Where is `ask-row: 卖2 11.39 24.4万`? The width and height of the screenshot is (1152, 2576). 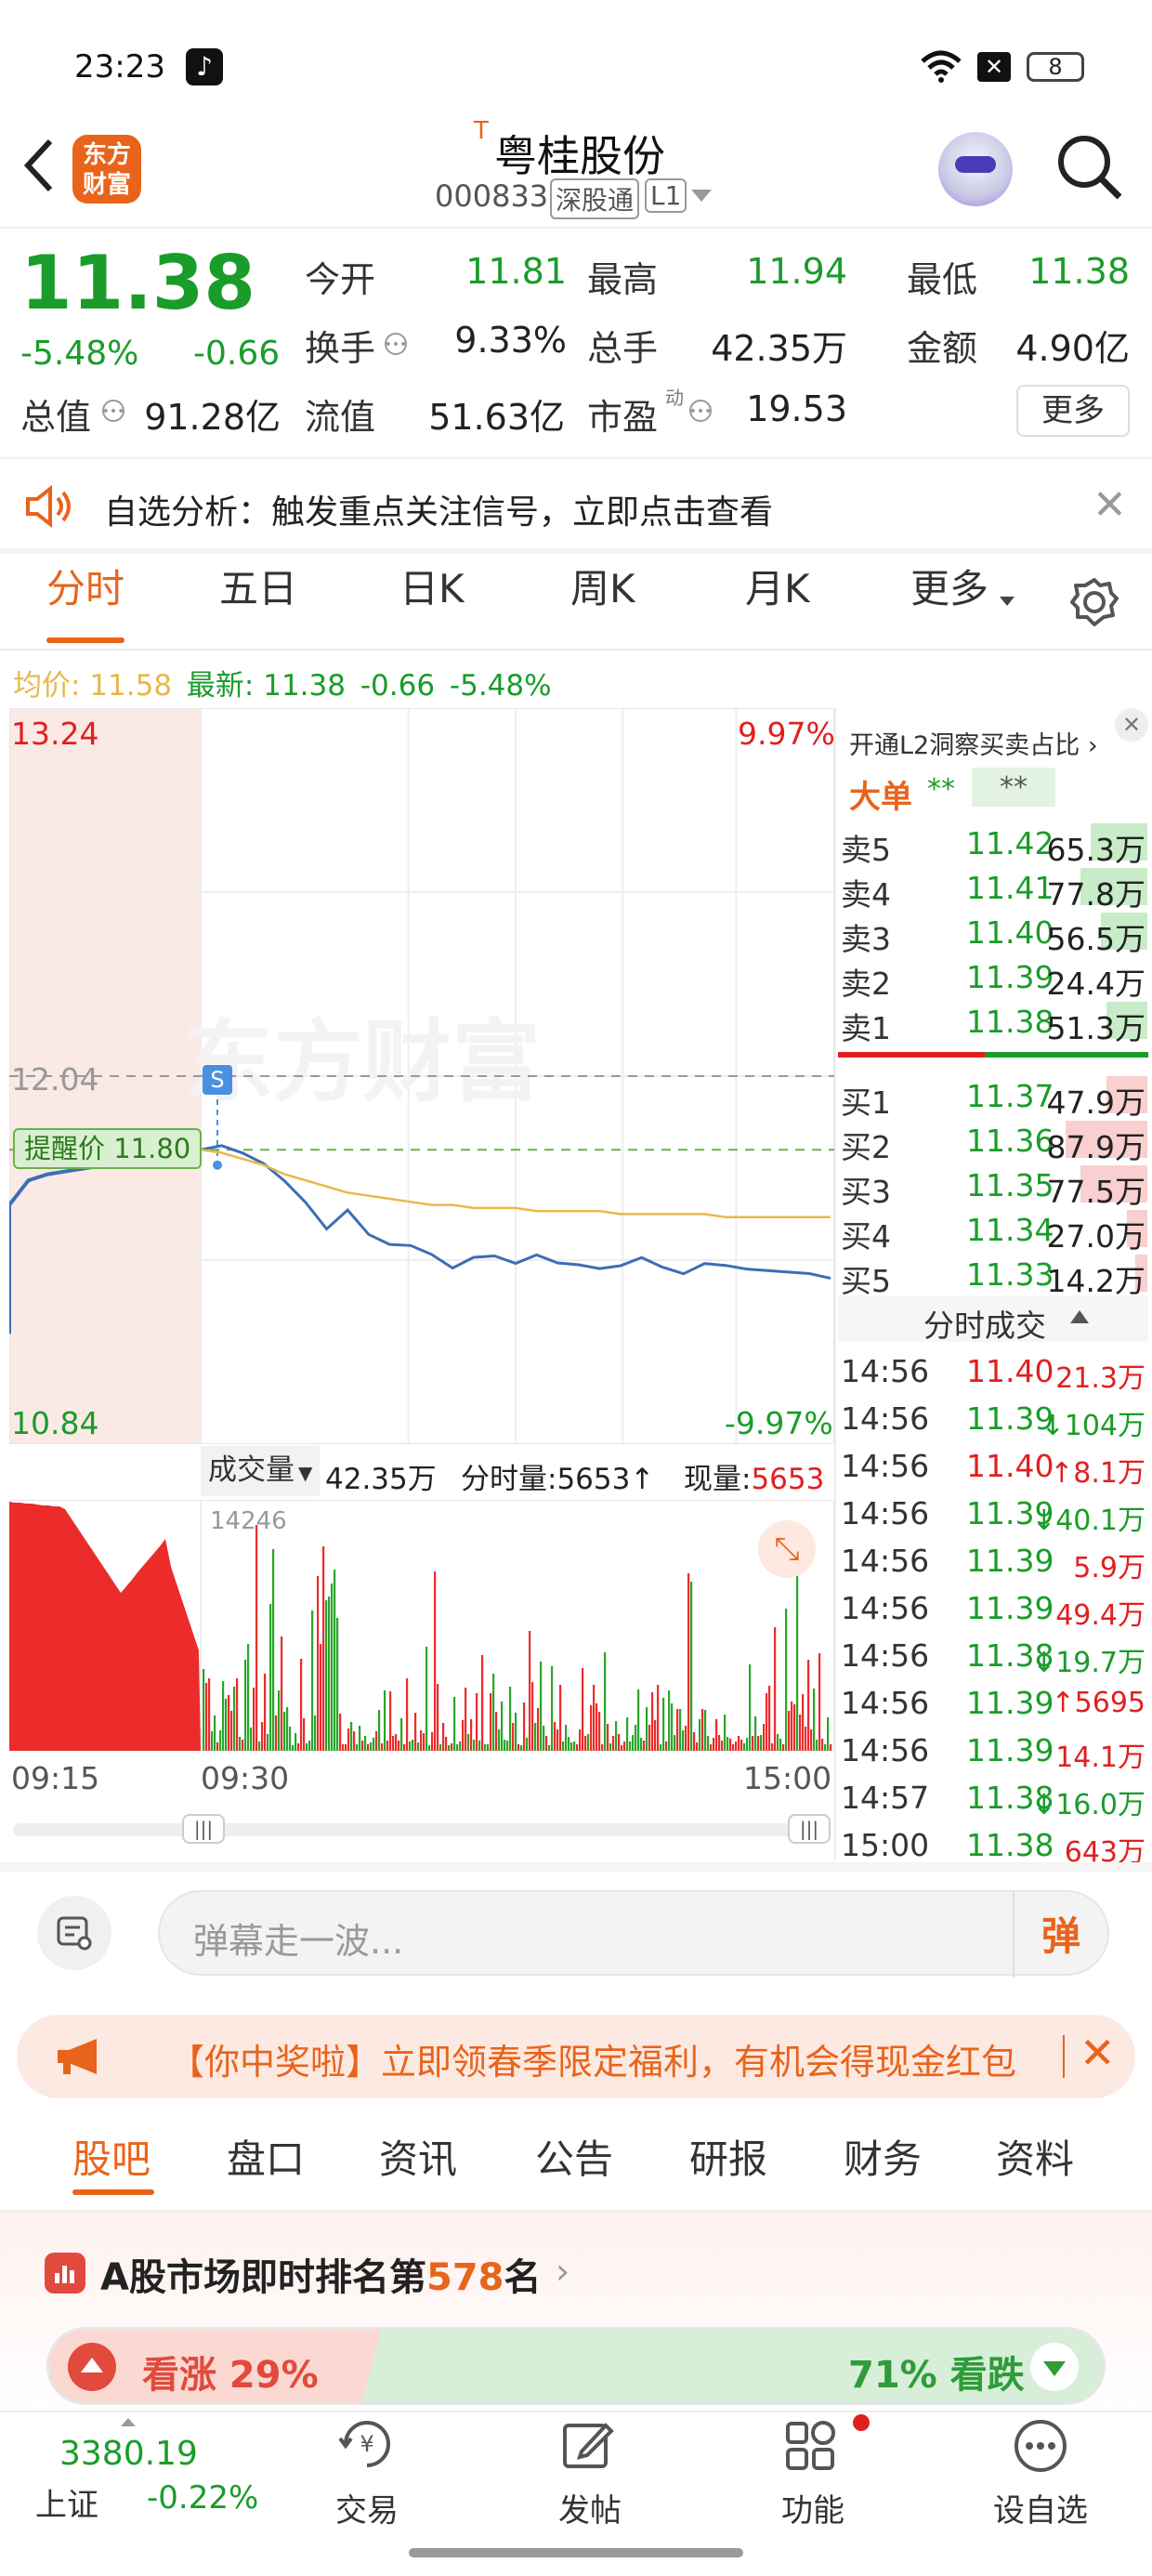 ask-row: 卖2 11.39 24.4万 is located at coordinates (994, 977).